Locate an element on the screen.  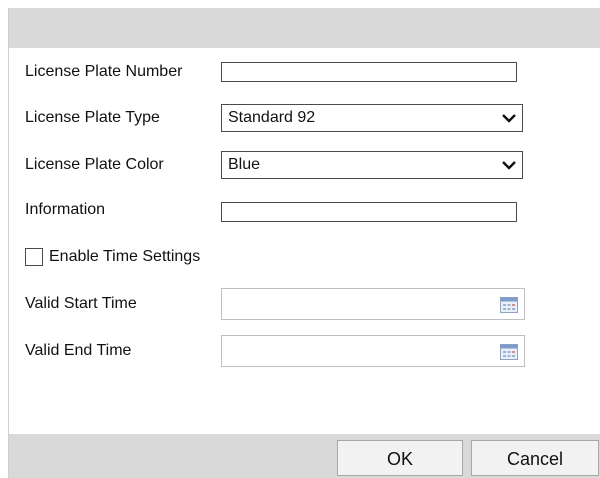
enable-time-settings-label: Enable Time Settings is located at coordinates (124, 257).